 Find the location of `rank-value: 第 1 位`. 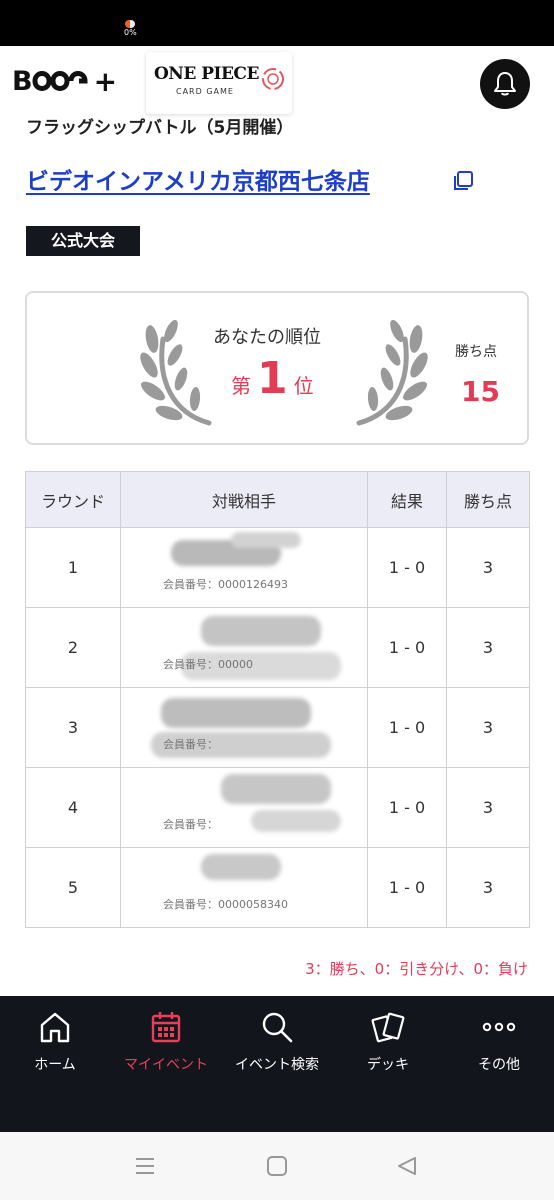

rank-value: 第 1 位 is located at coordinates (272, 378).